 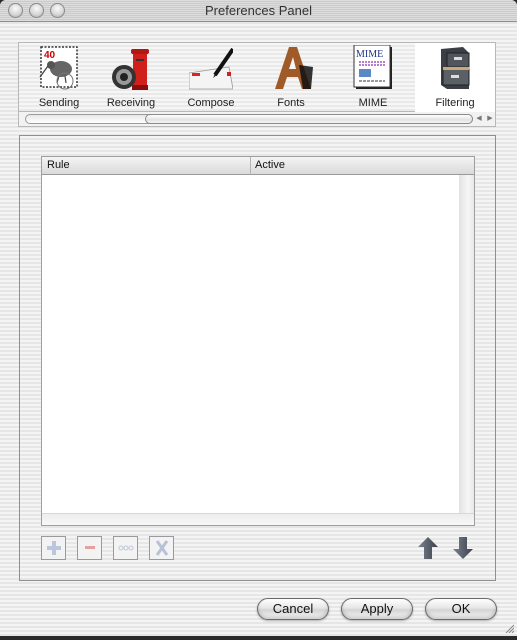 I want to click on column-header-active: Active, so click(x=270, y=165).